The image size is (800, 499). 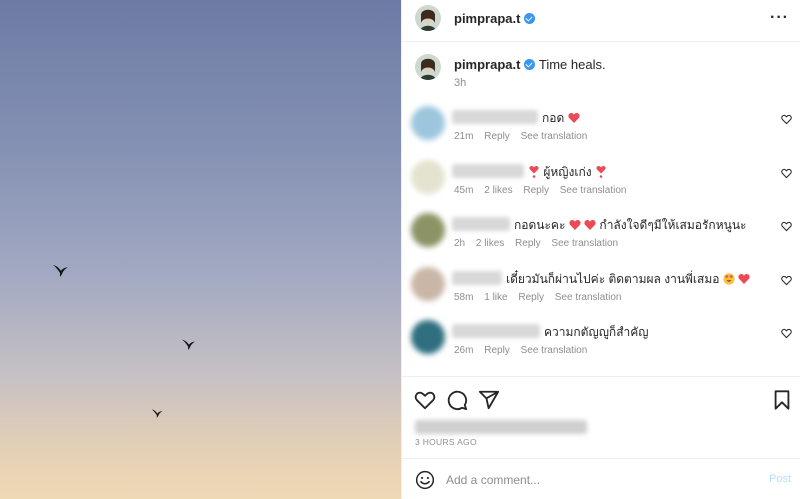 What do you see at coordinates (779, 18) in the screenshot?
I see `more-options-icon: ···` at bounding box center [779, 18].